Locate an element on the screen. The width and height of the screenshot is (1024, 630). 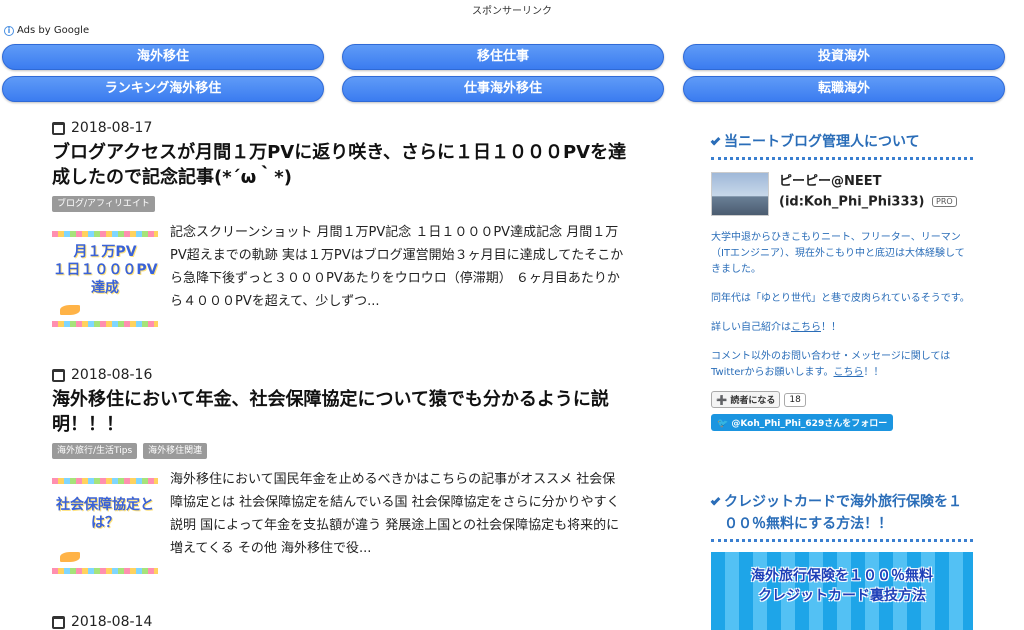
post-date: 2018-08-14 is located at coordinates (342, 622).